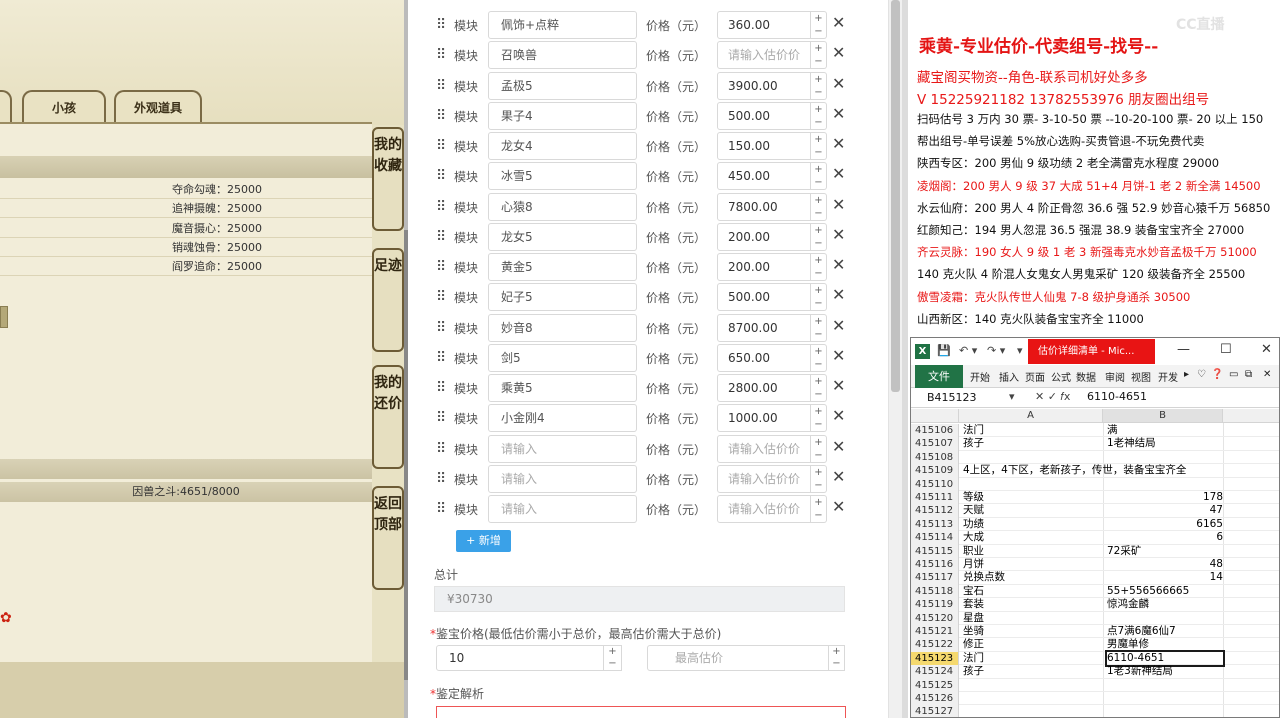 The height and width of the screenshot is (718, 1280). I want to click on cell-a: 星盘, so click(973, 618).